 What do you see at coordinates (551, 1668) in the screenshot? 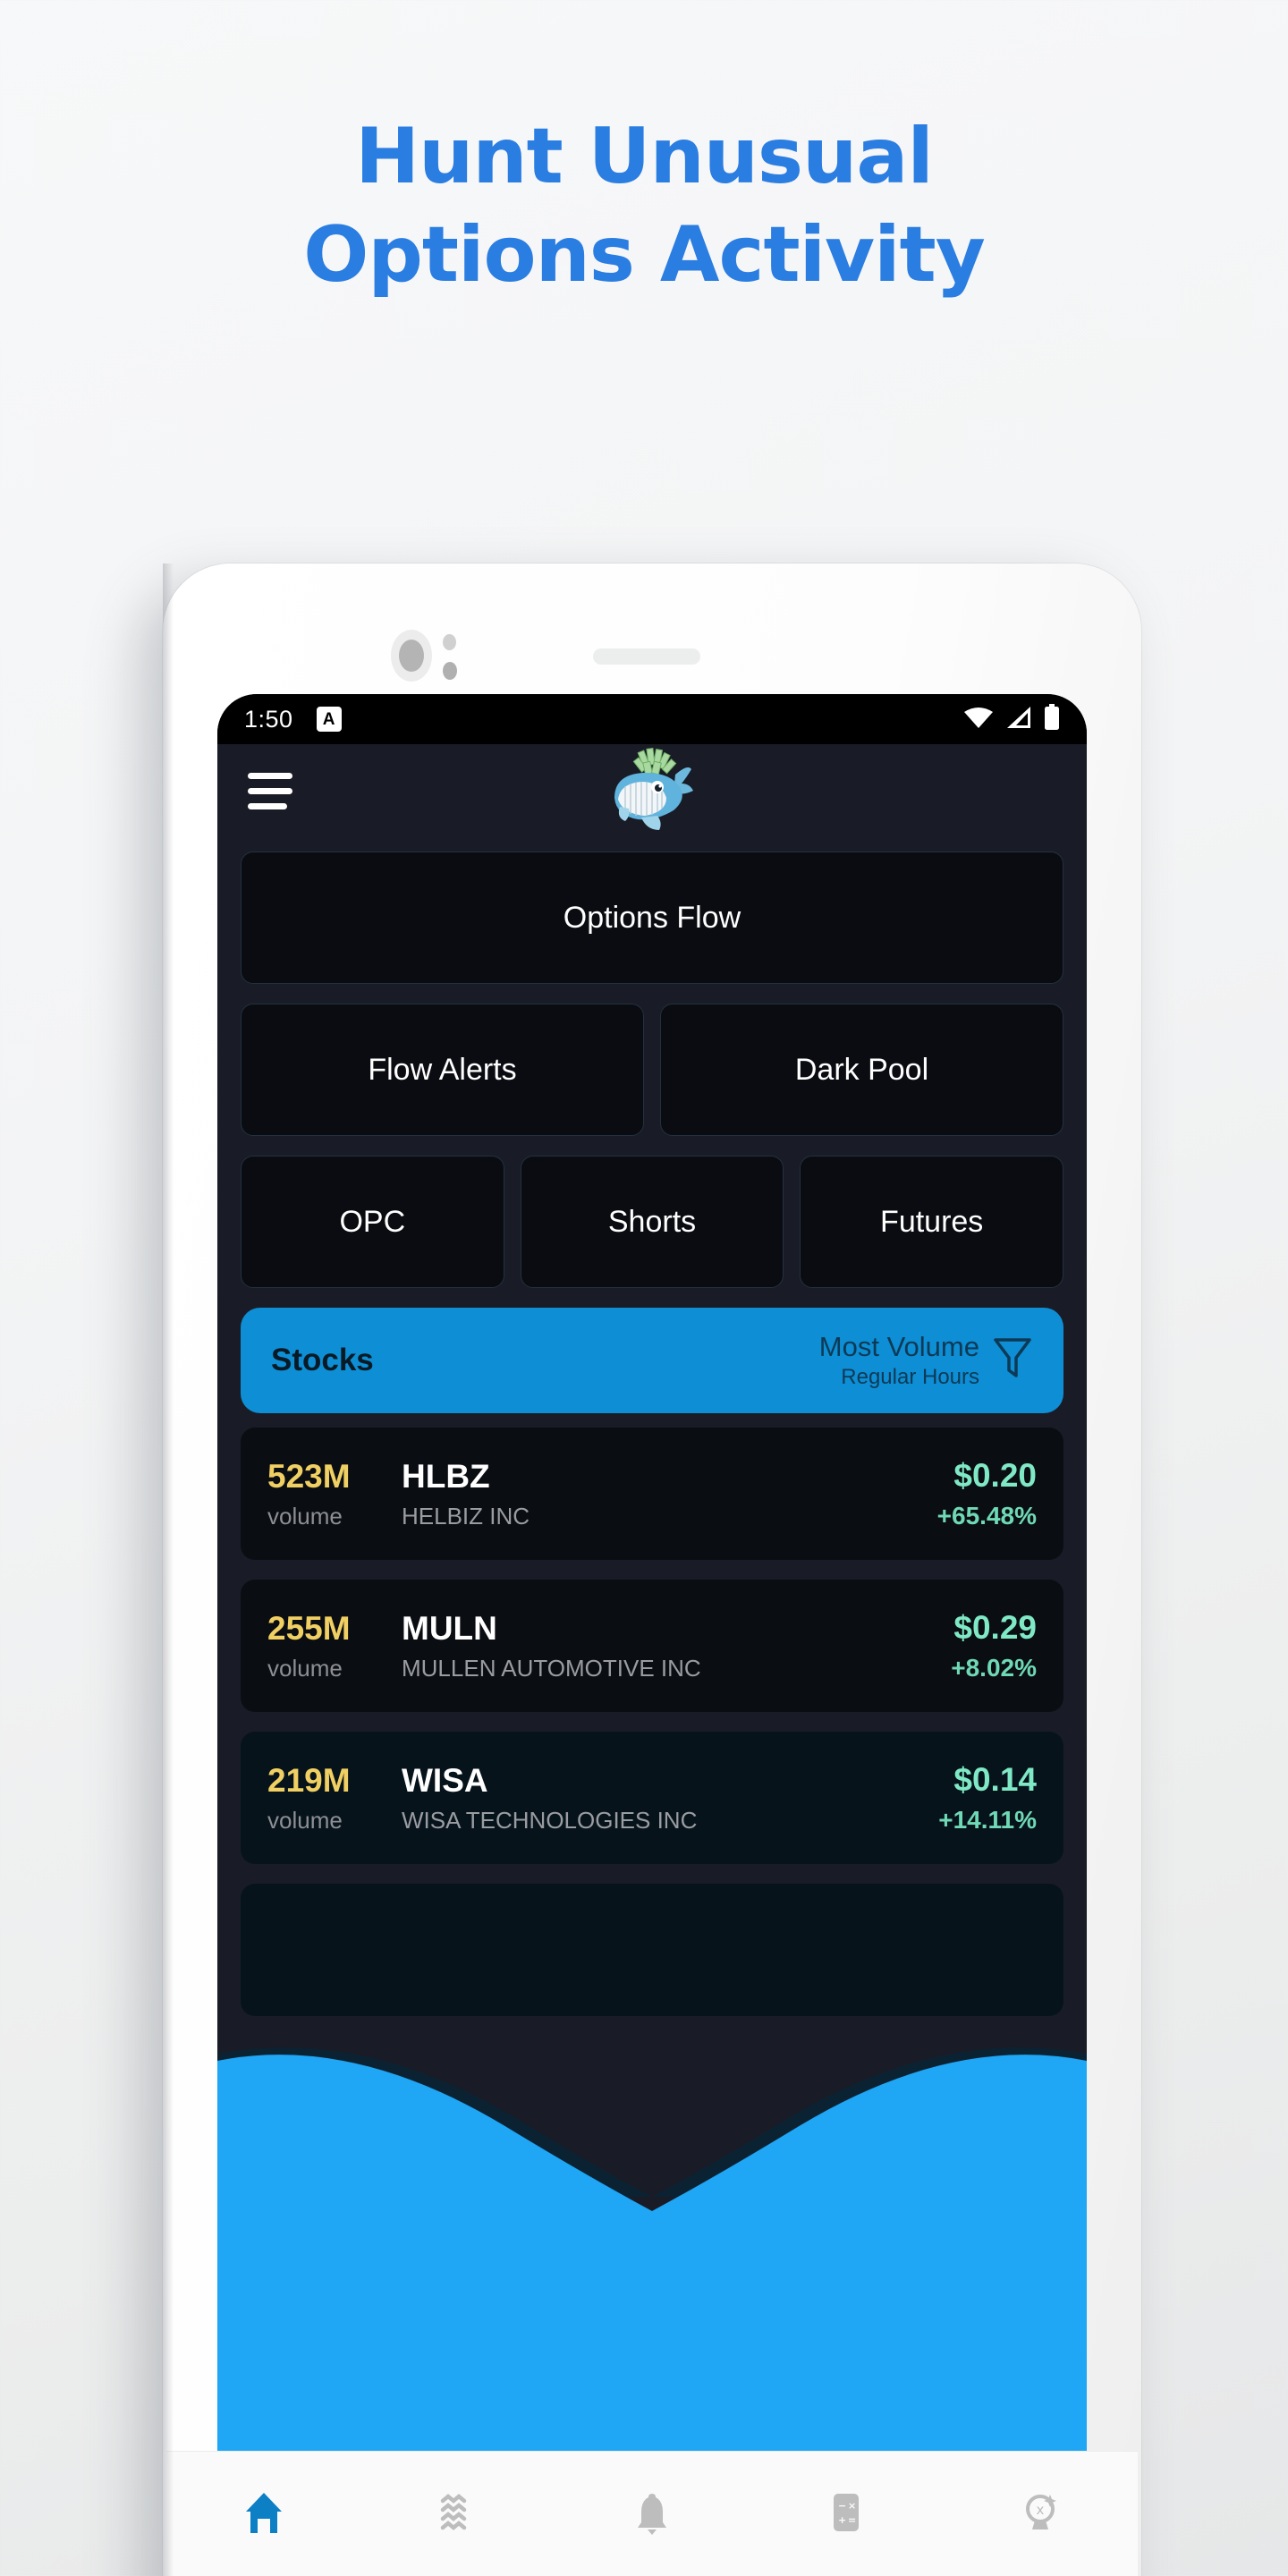
I see `row-company-name: MULLEN AUTOMOTIVE INC` at bounding box center [551, 1668].